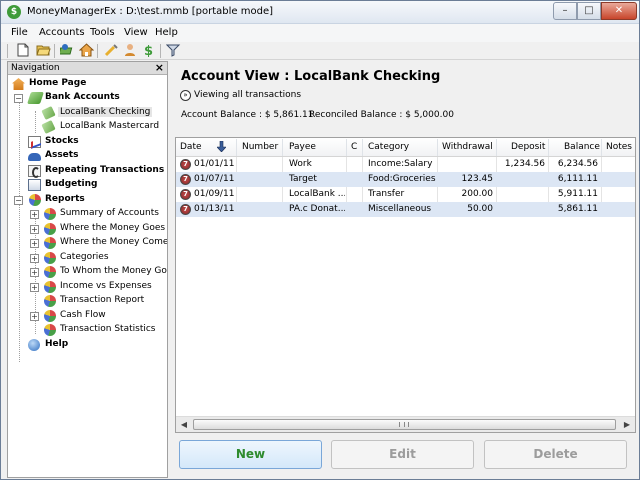 This screenshot has width=640, height=480. I want to click on column-header-notes: Notes, so click(619, 147).